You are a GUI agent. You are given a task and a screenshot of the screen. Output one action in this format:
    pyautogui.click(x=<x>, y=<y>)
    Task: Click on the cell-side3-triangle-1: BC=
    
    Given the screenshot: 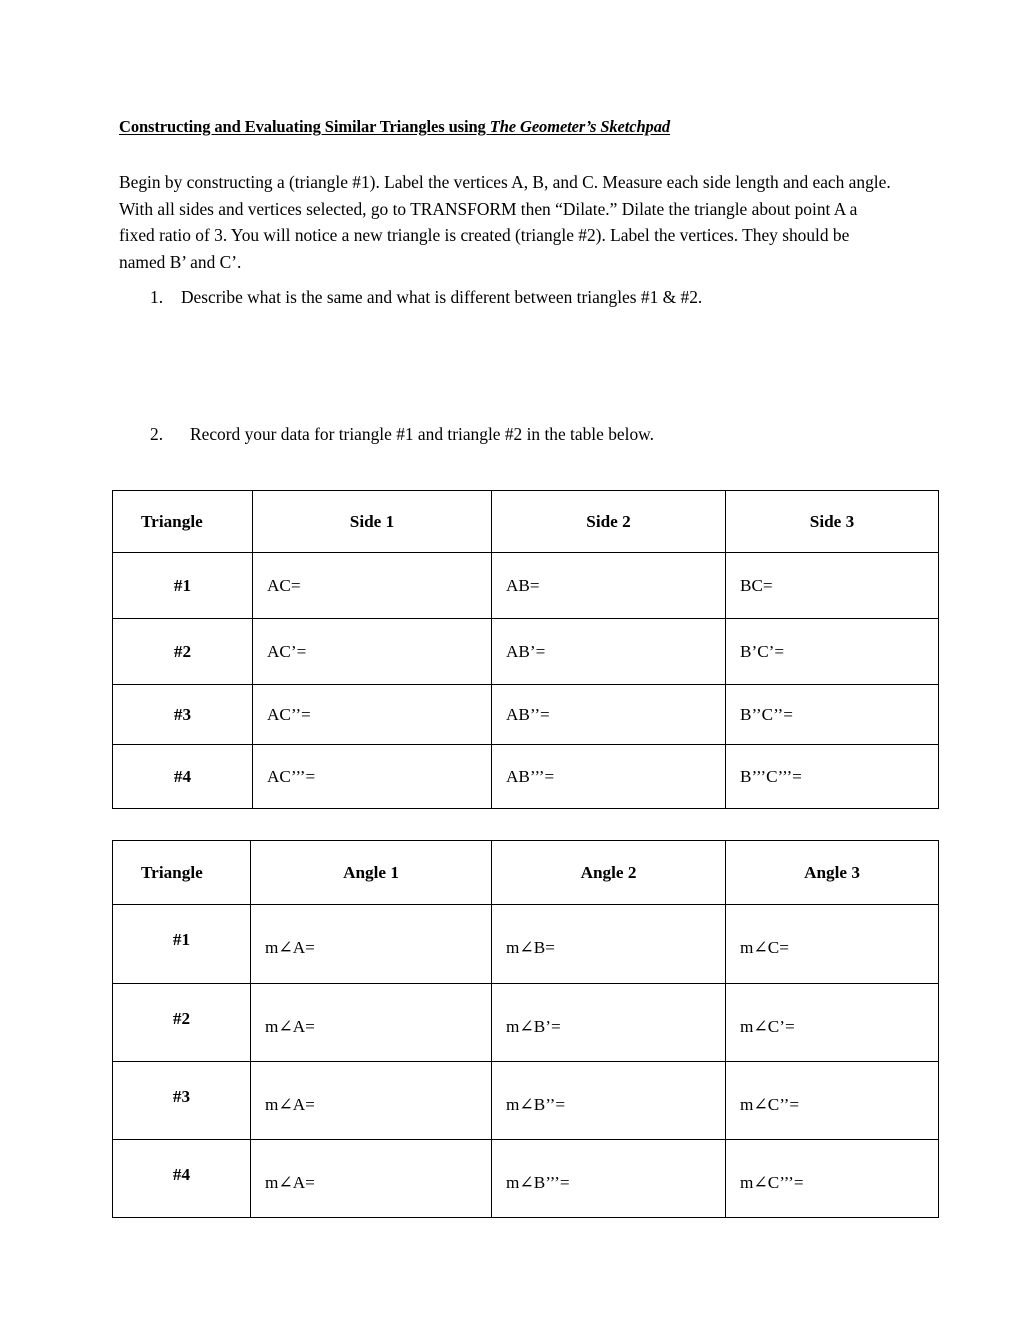 What is the action you would take?
    pyautogui.click(x=832, y=585)
    